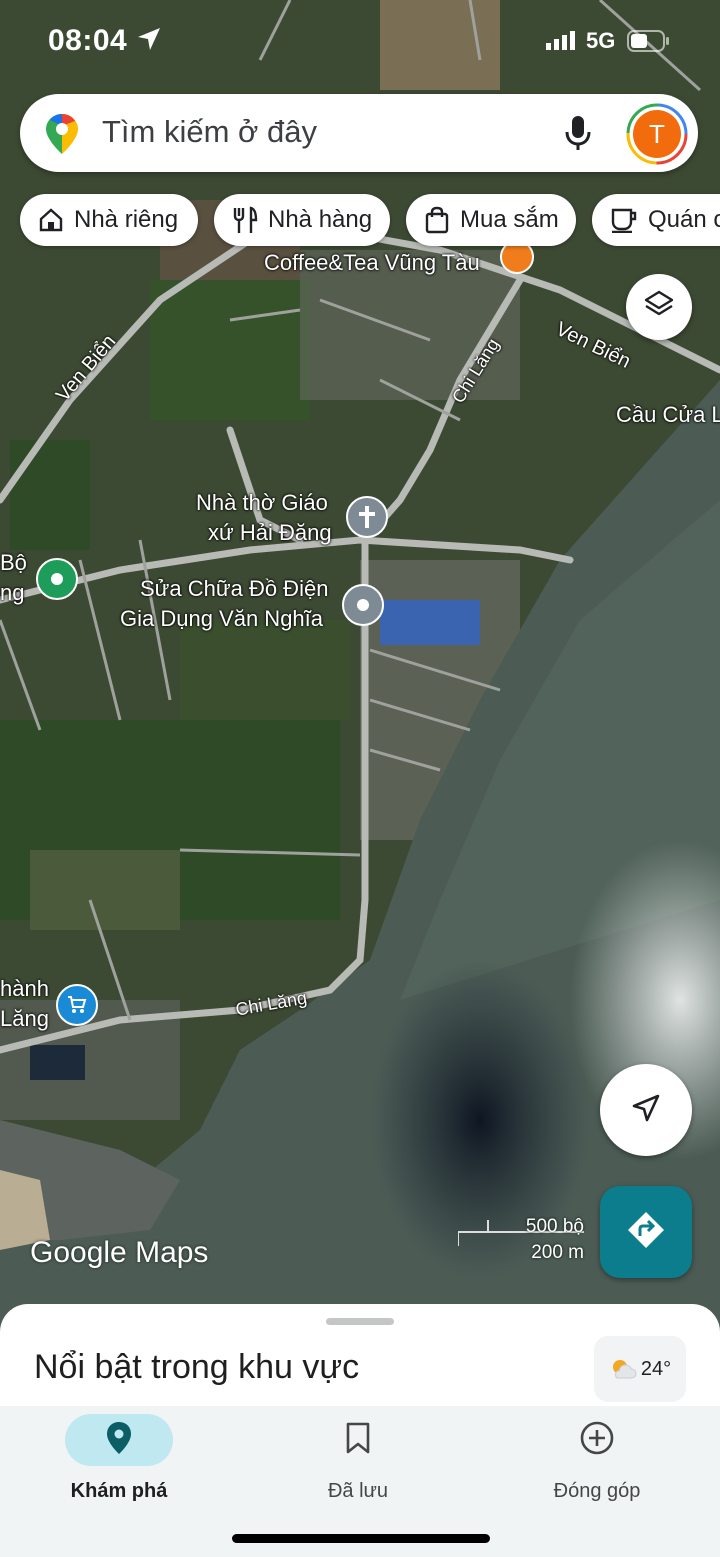  Describe the element at coordinates (197, 1367) in the screenshot. I see `sheet-title: Nổi bật trong khu vực` at that location.